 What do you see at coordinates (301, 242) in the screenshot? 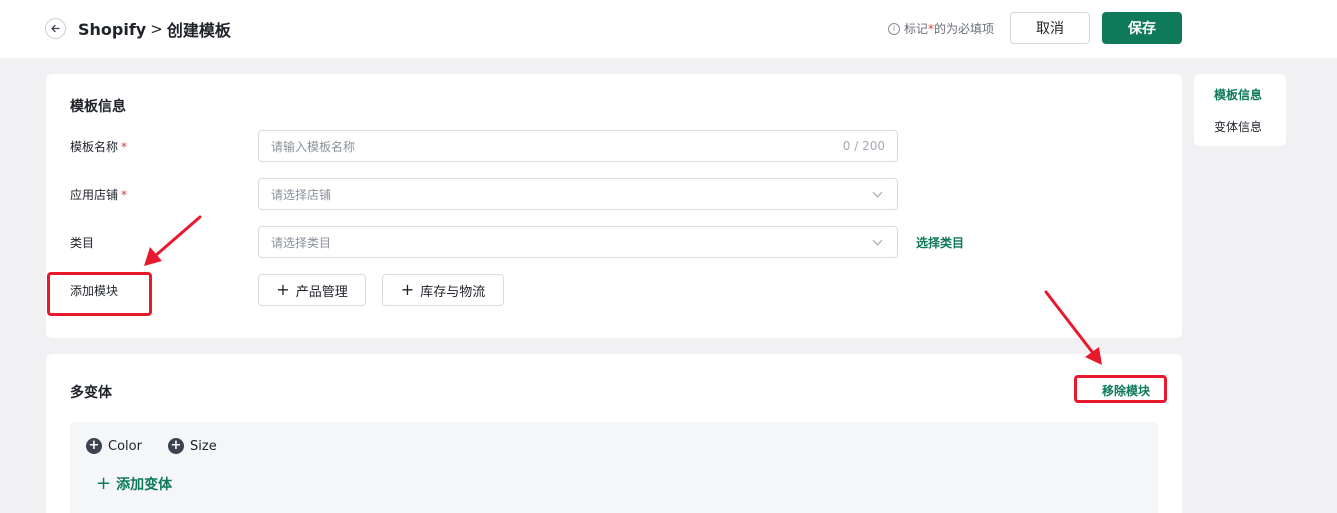
I see `category-placeholder: 请选择类目` at bounding box center [301, 242].